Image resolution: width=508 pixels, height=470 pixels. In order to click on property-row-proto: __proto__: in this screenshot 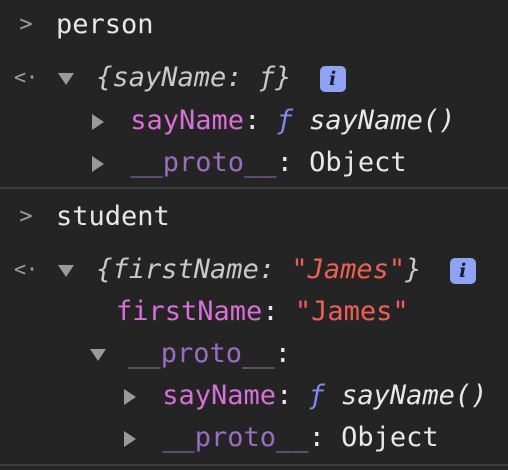, I will do `click(190, 354)`.